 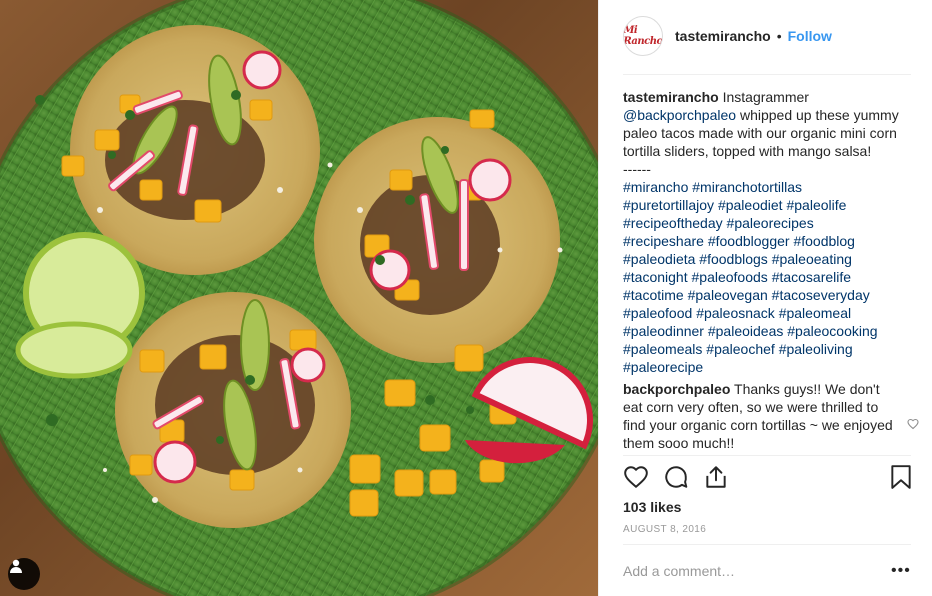 What do you see at coordinates (816, 205) in the screenshot?
I see `hashtag-link: #paleolife` at bounding box center [816, 205].